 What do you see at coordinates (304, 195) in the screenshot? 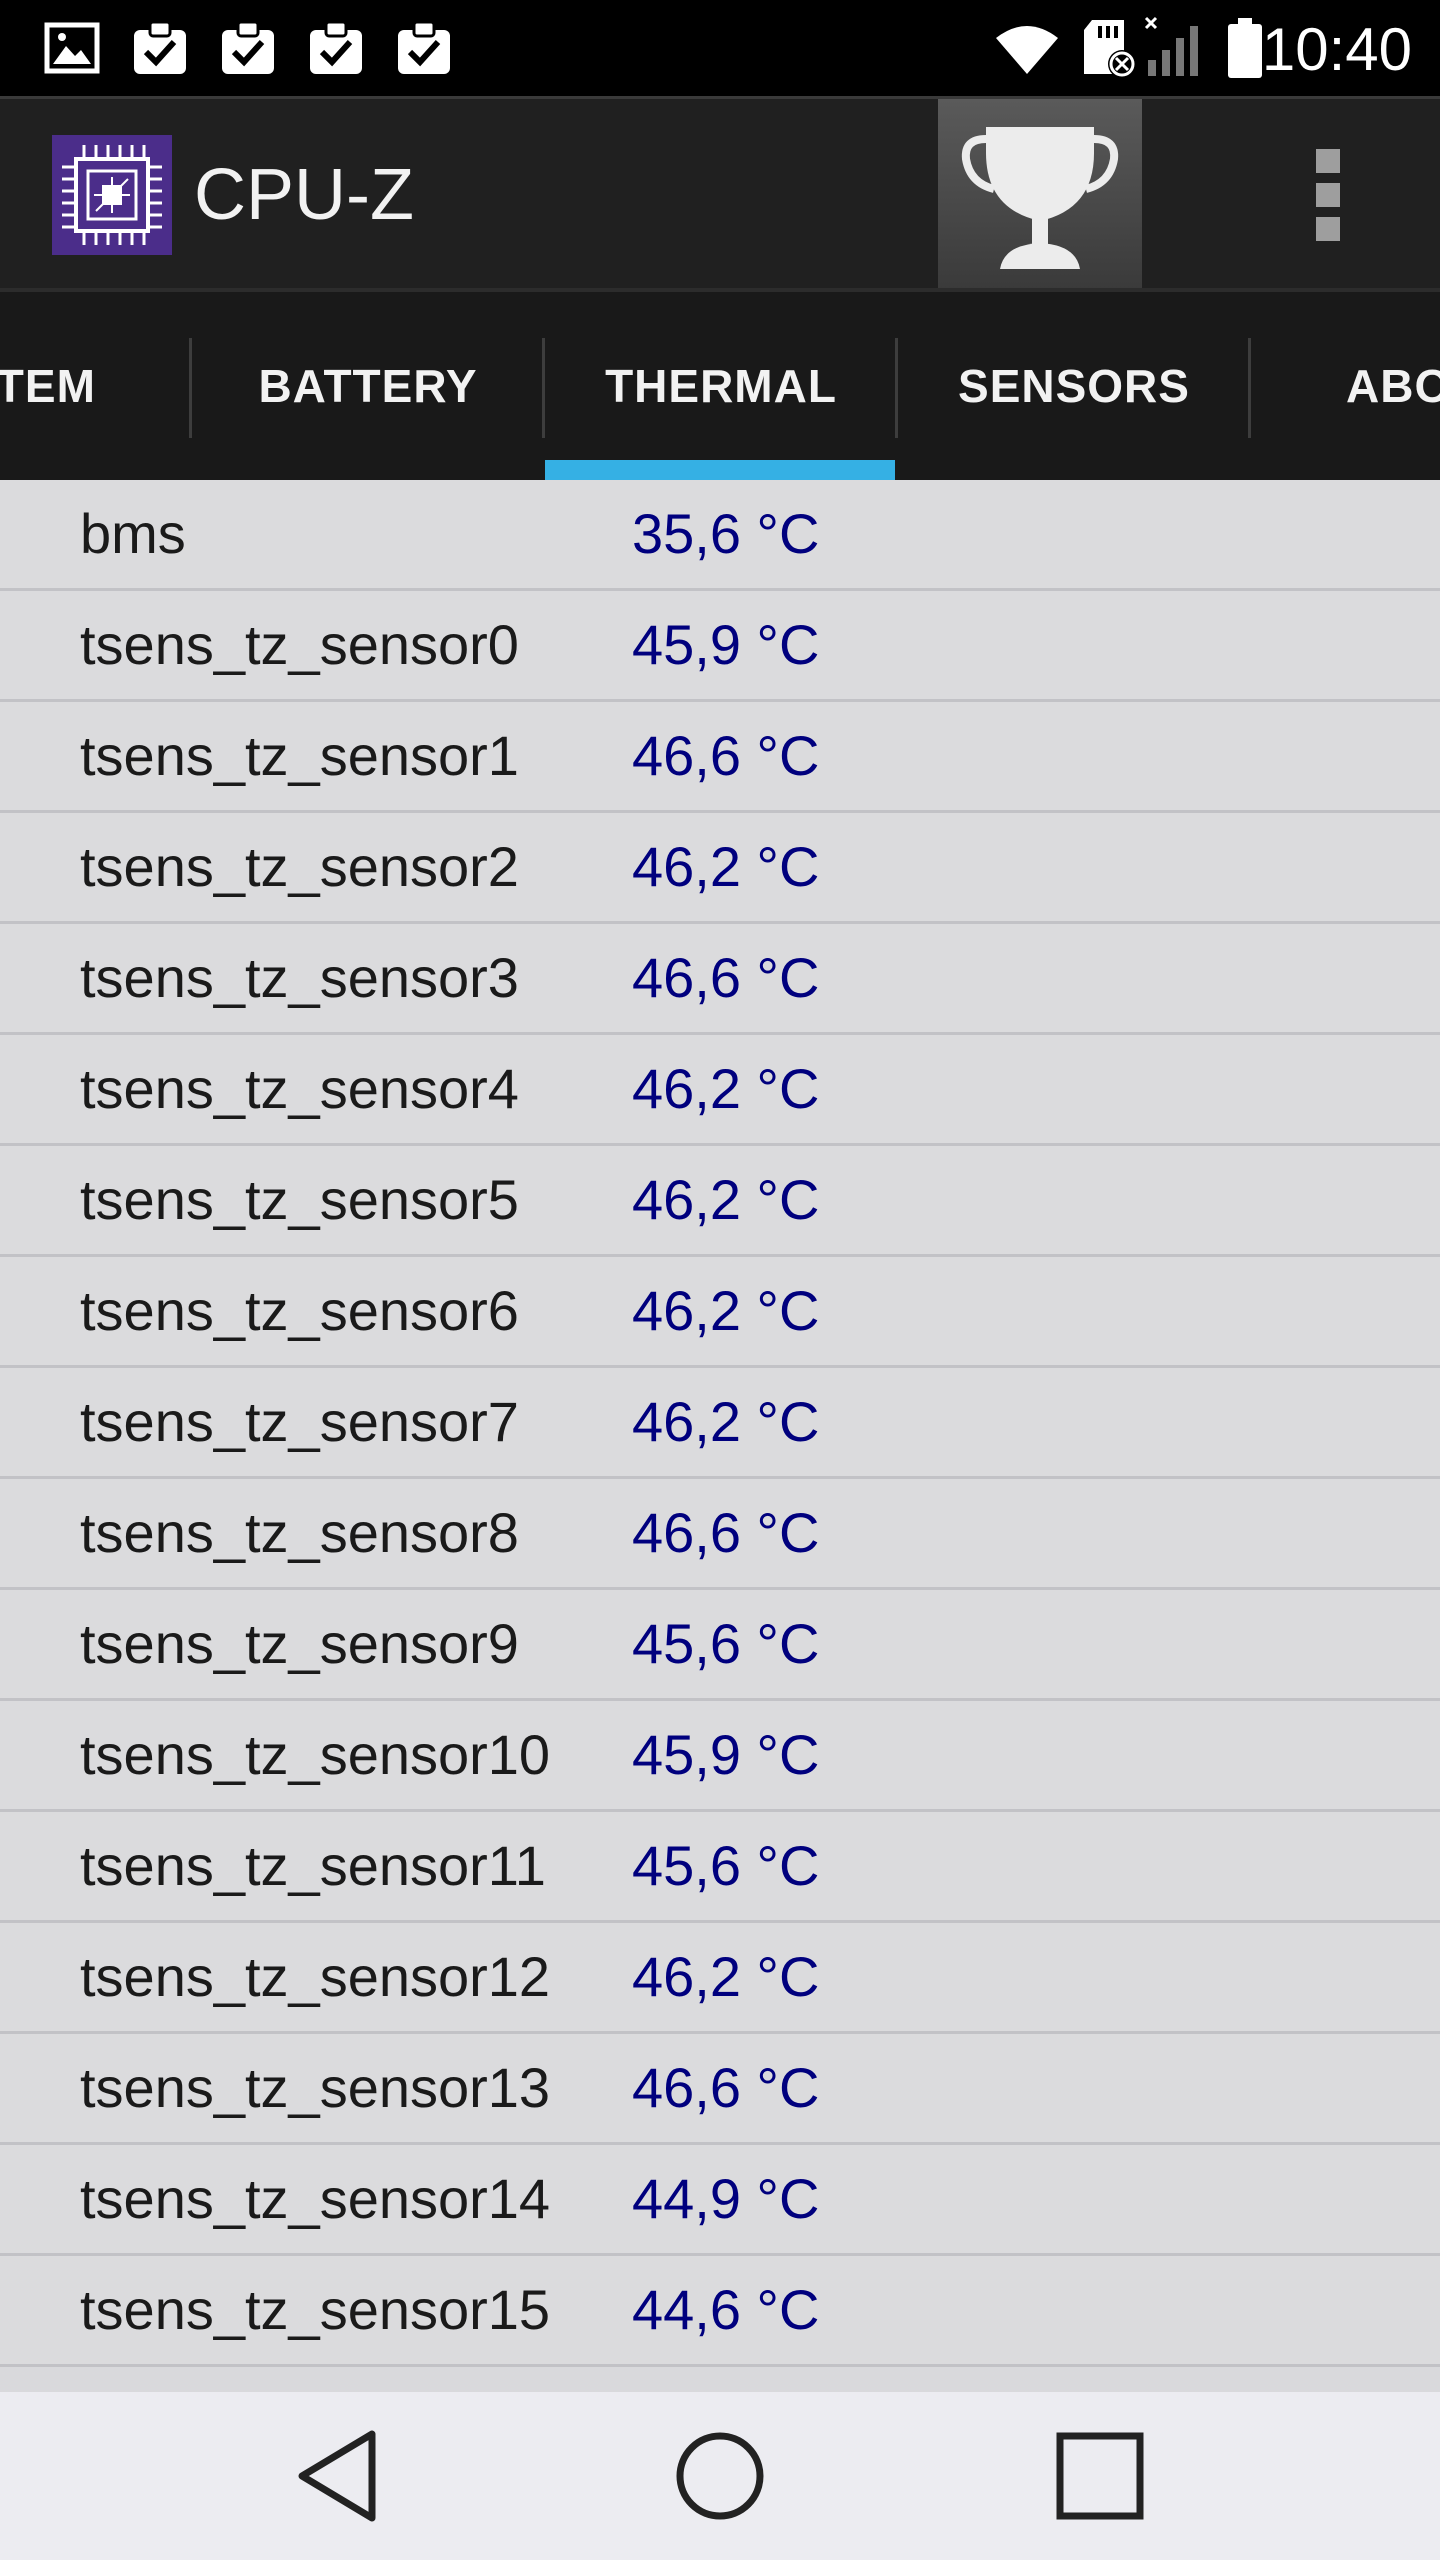
I see `app-title: CPU-Z` at bounding box center [304, 195].